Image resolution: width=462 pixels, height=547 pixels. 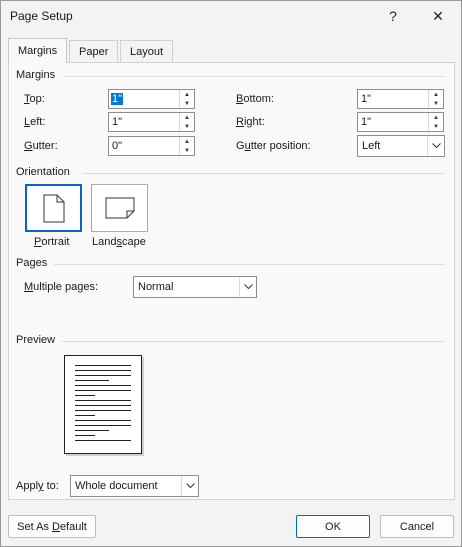 I want to click on ok-button: OK, so click(x=333, y=526).